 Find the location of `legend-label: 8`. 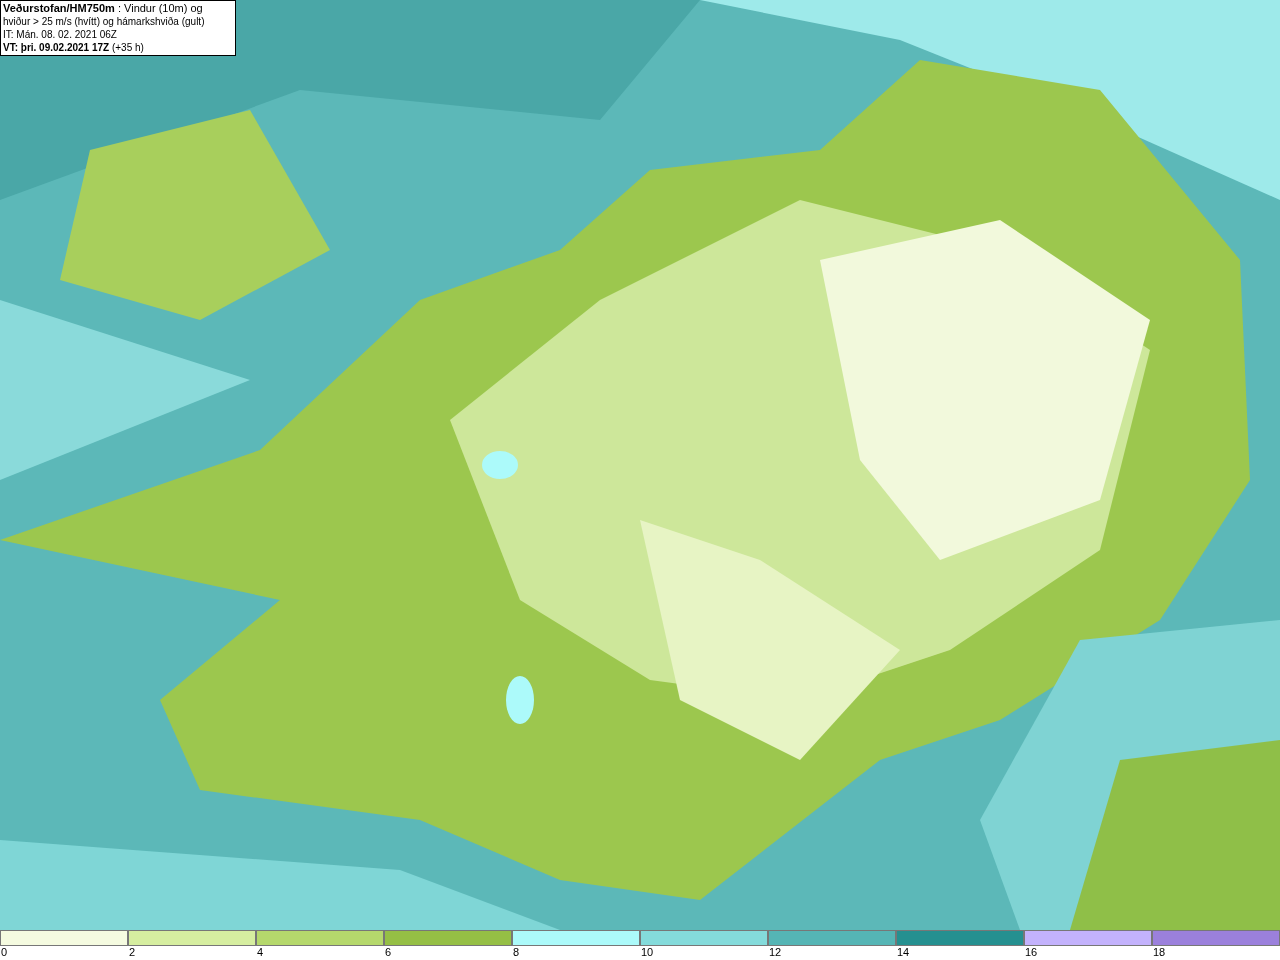

legend-label: 8 is located at coordinates (516, 952).